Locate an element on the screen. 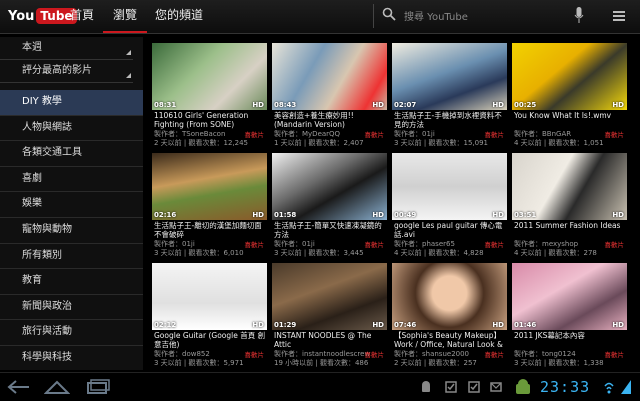  video-thumbnail: 00:25 HD is located at coordinates (569, 76).